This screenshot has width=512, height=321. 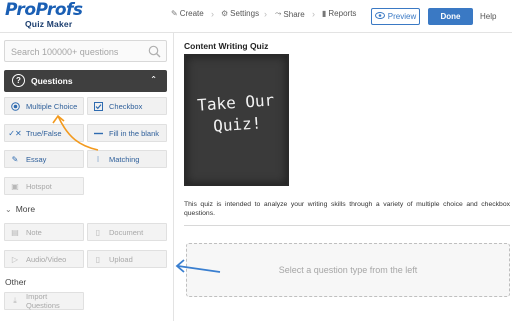 What do you see at coordinates (324, 13) in the screenshot?
I see `chart-icon: ▮` at bounding box center [324, 13].